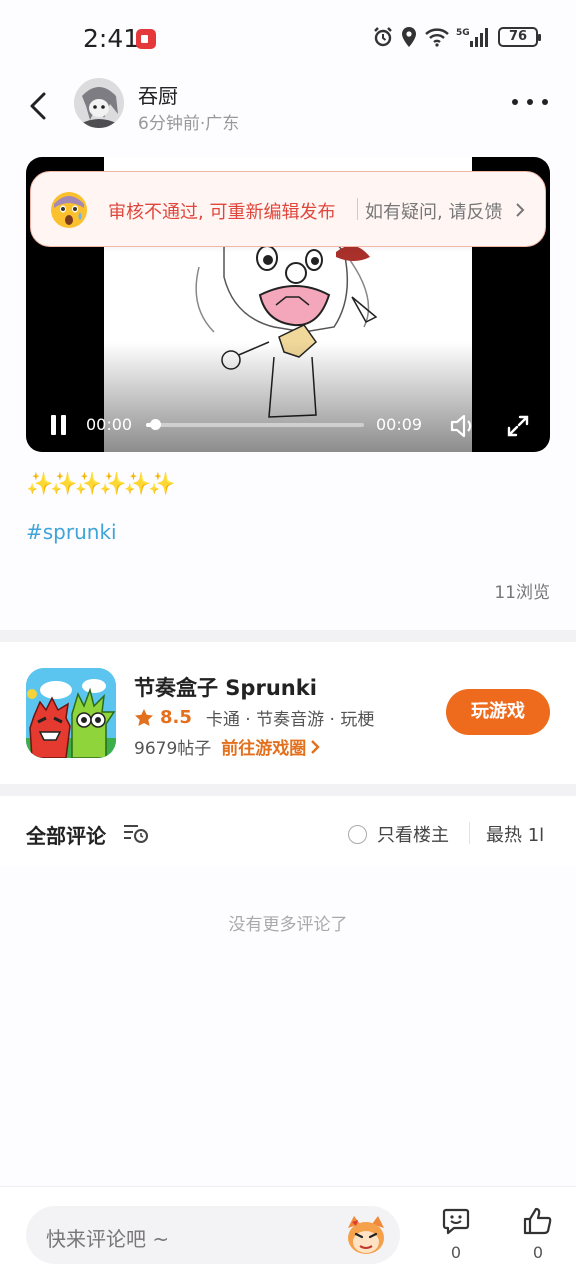 The height and width of the screenshot is (1280, 576). I want to click on back-arrow-icon, so click(38, 106).